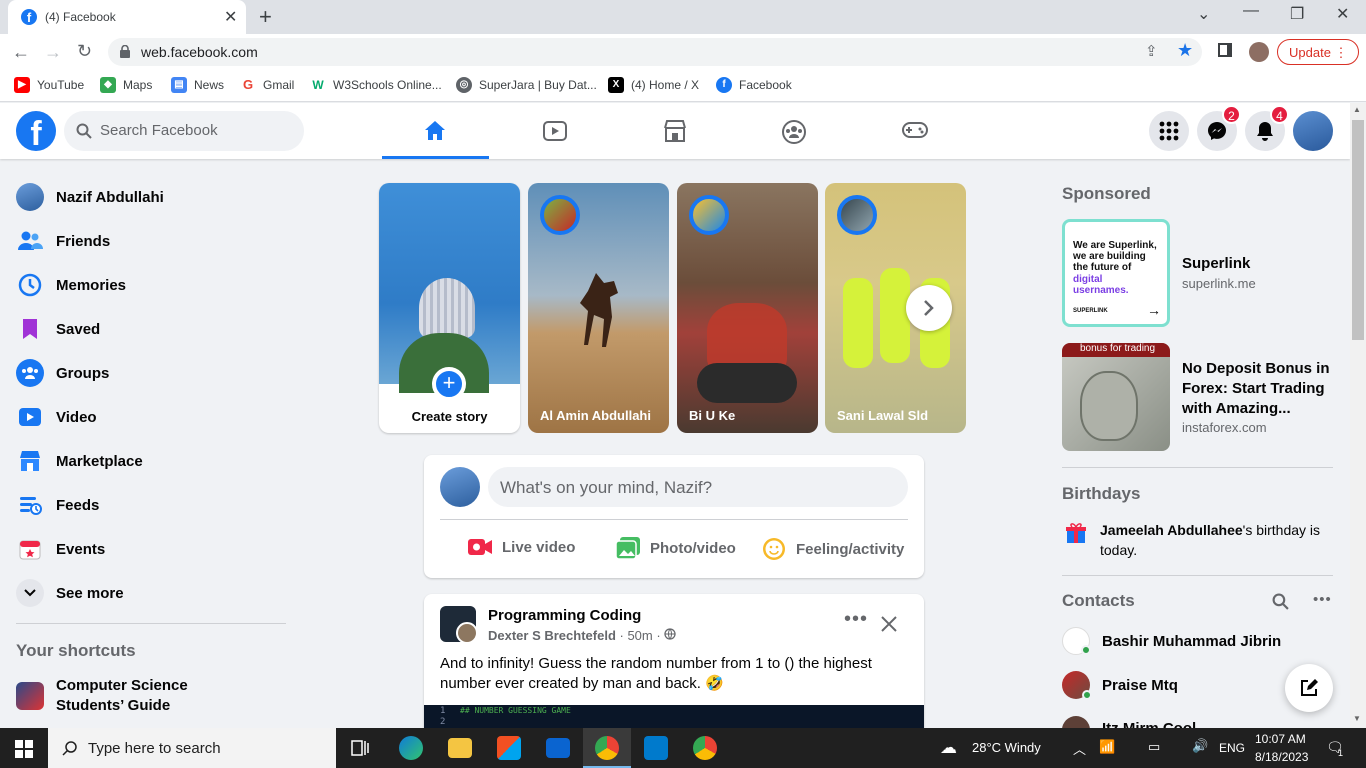  What do you see at coordinates (552, 635) in the screenshot?
I see `post-author: Dexter S Brechtefeld` at bounding box center [552, 635].